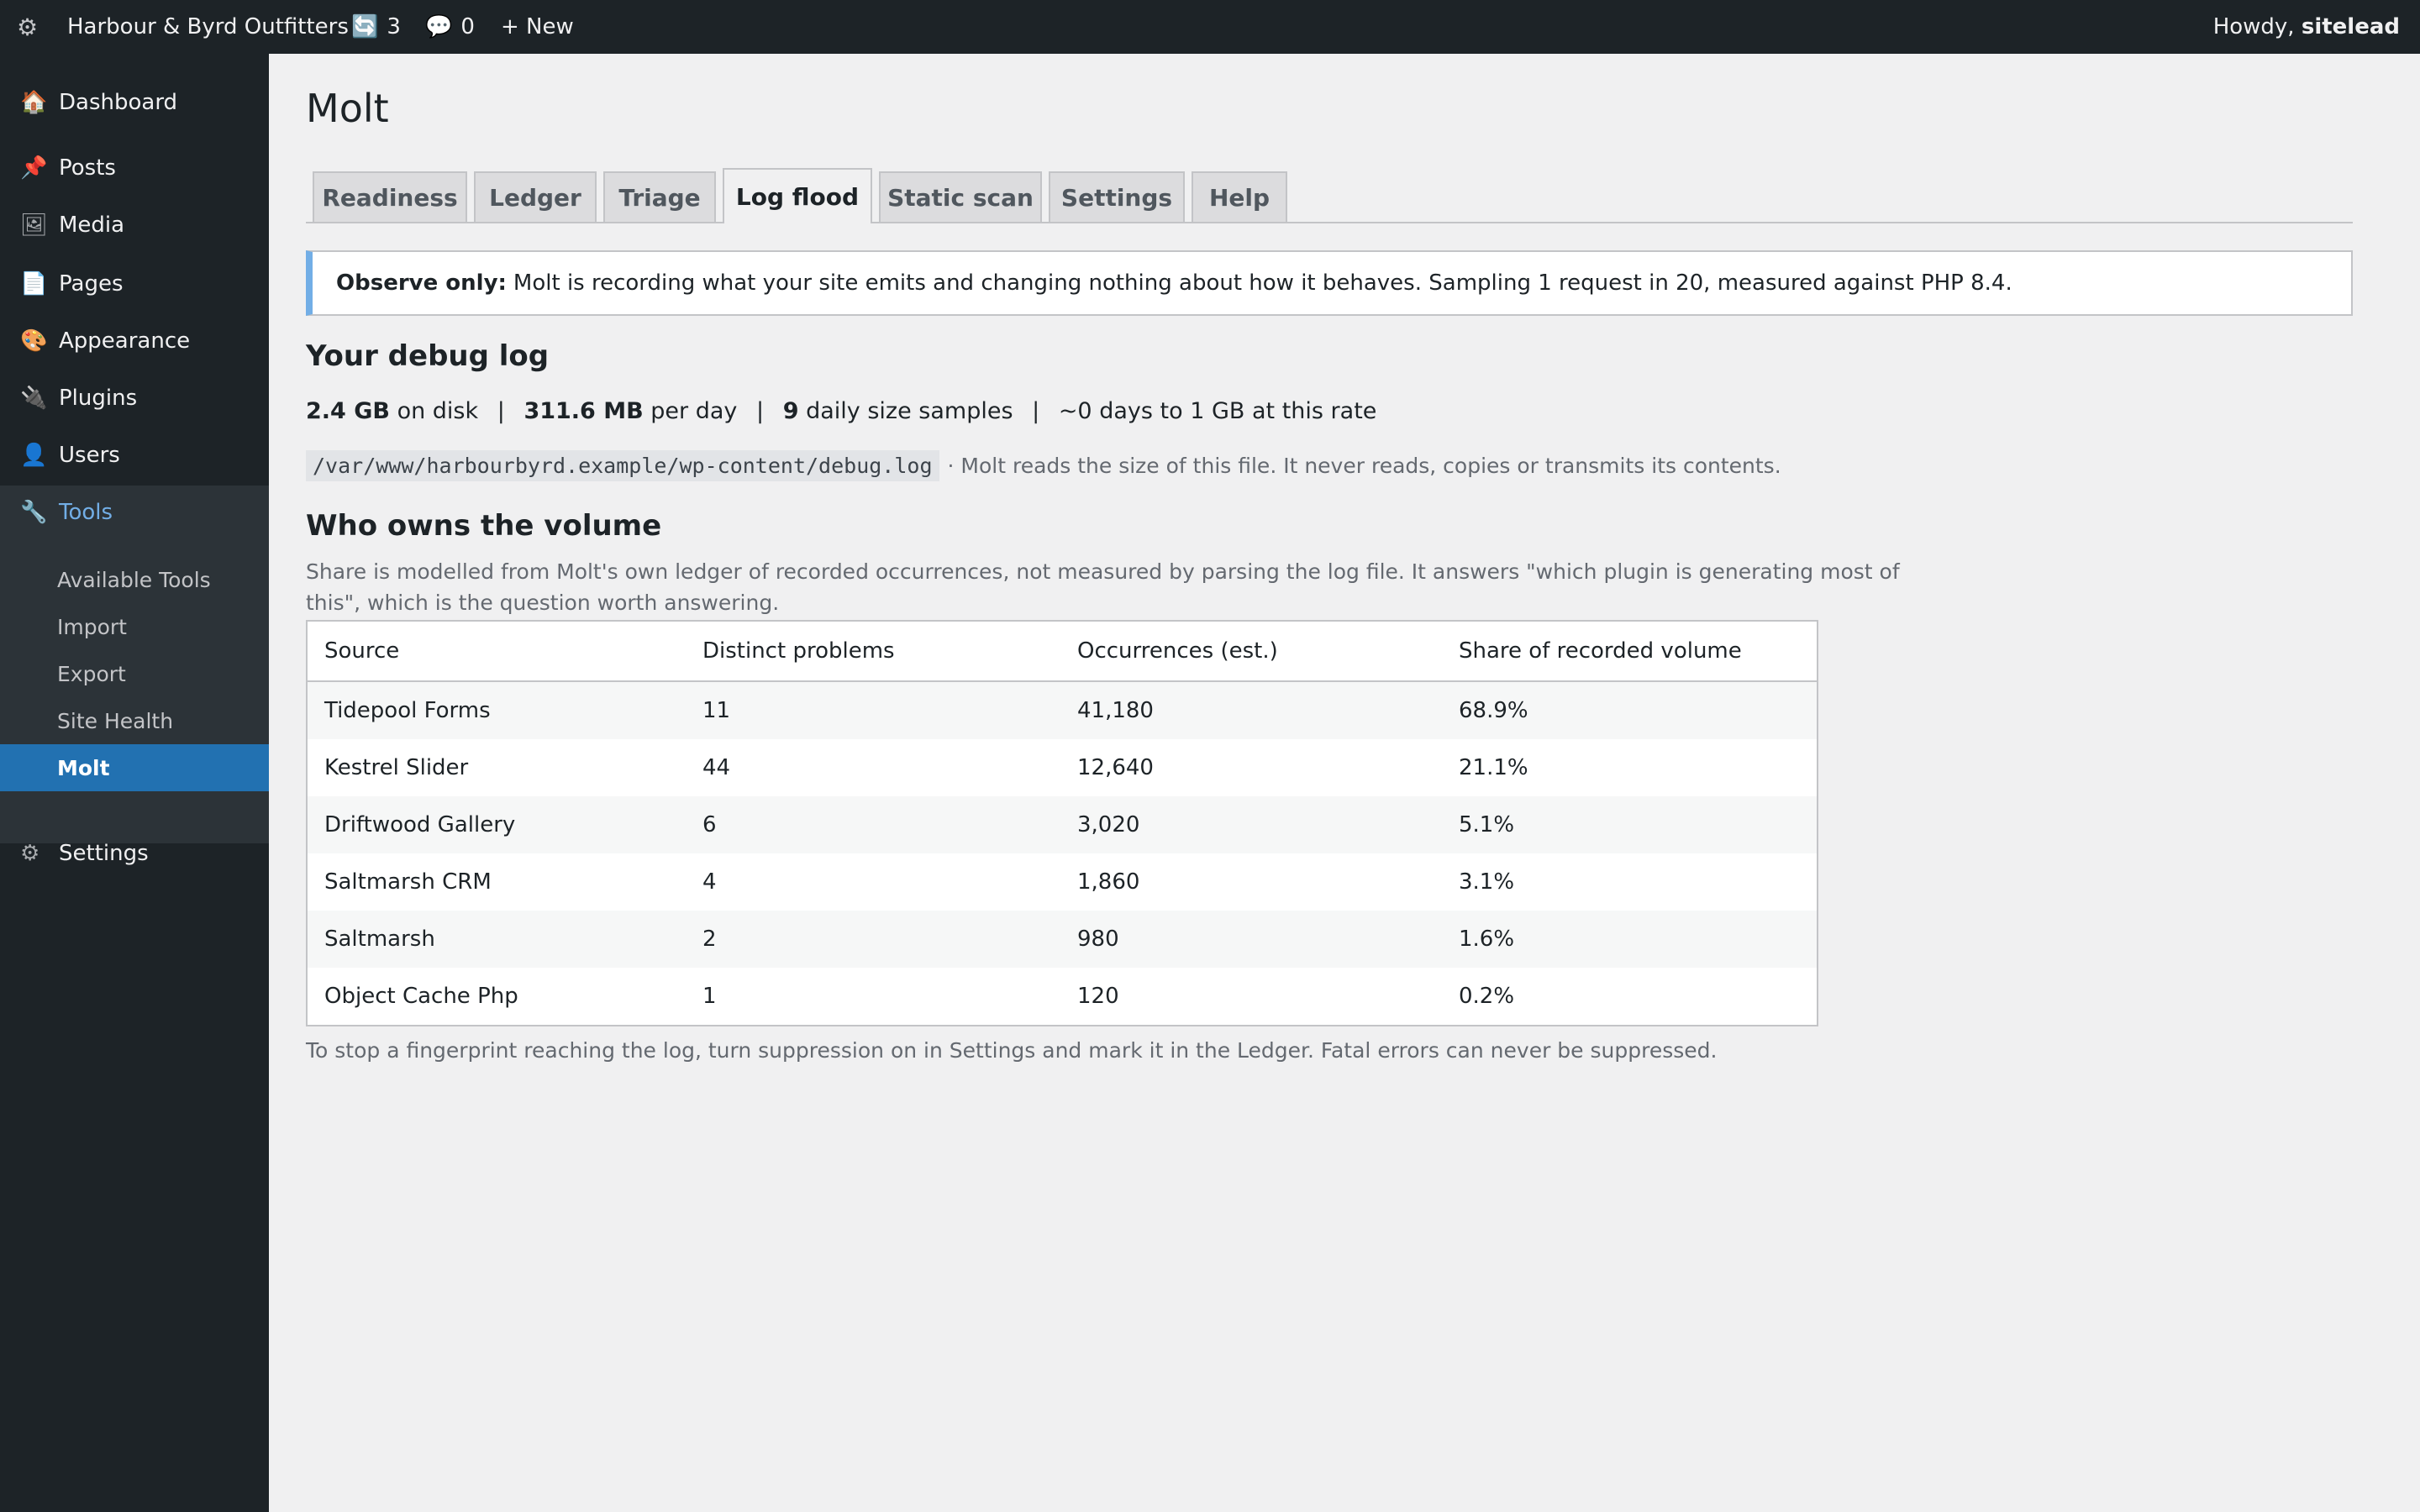 This screenshot has height=1512, width=2420. I want to click on source-cell: Saltmarsh, so click(379, 939).